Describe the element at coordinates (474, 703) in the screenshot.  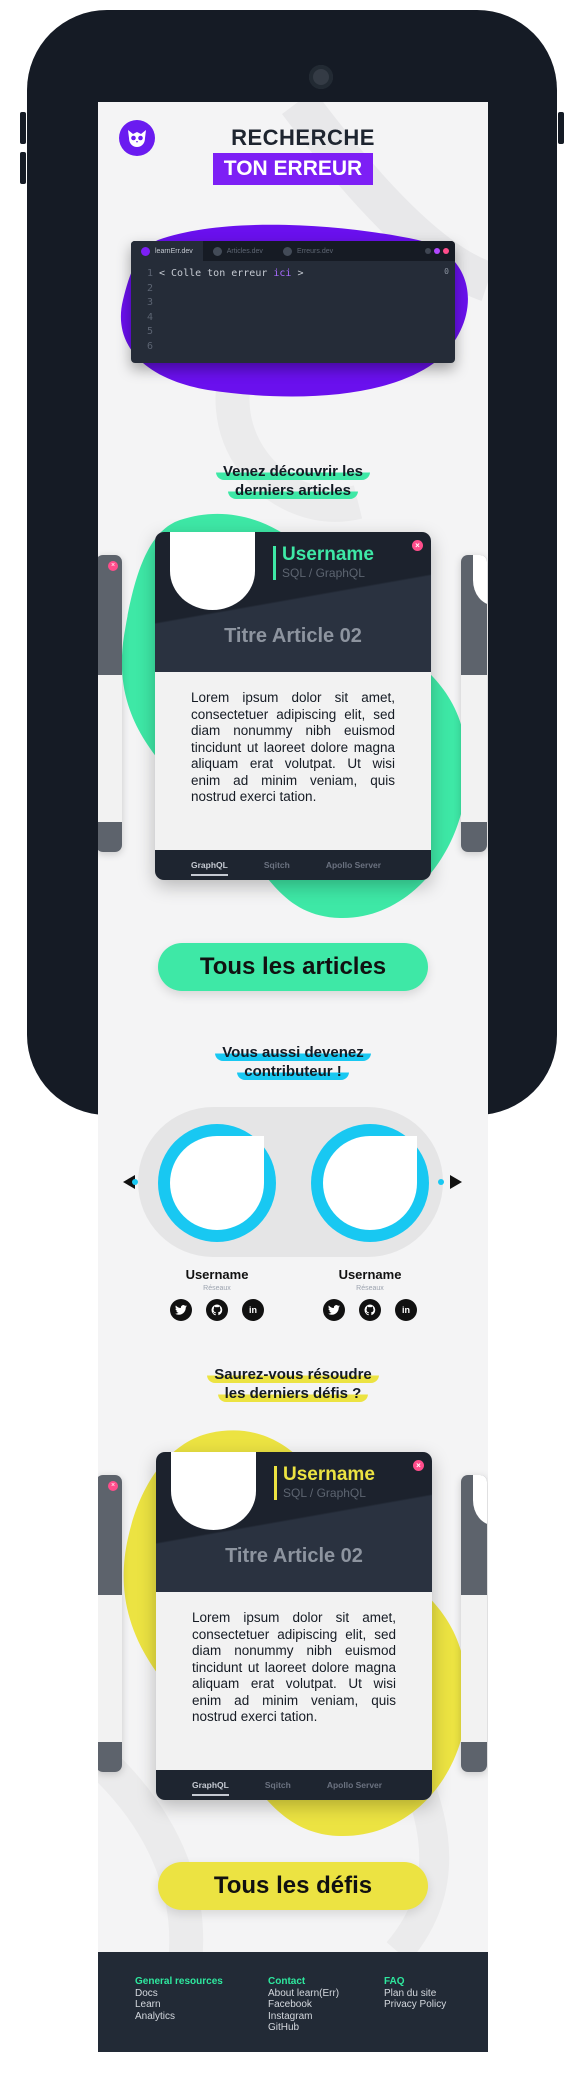
I see `next-article-card` at that location.